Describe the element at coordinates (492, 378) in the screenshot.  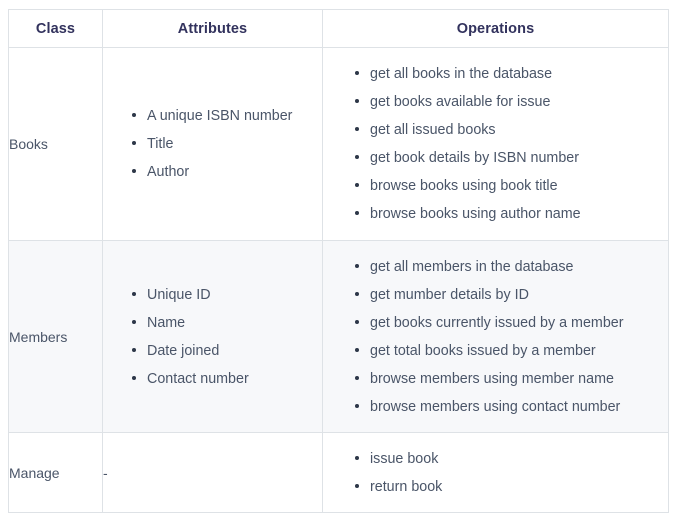
I see `list-item-label: browse members using member name` at that location.